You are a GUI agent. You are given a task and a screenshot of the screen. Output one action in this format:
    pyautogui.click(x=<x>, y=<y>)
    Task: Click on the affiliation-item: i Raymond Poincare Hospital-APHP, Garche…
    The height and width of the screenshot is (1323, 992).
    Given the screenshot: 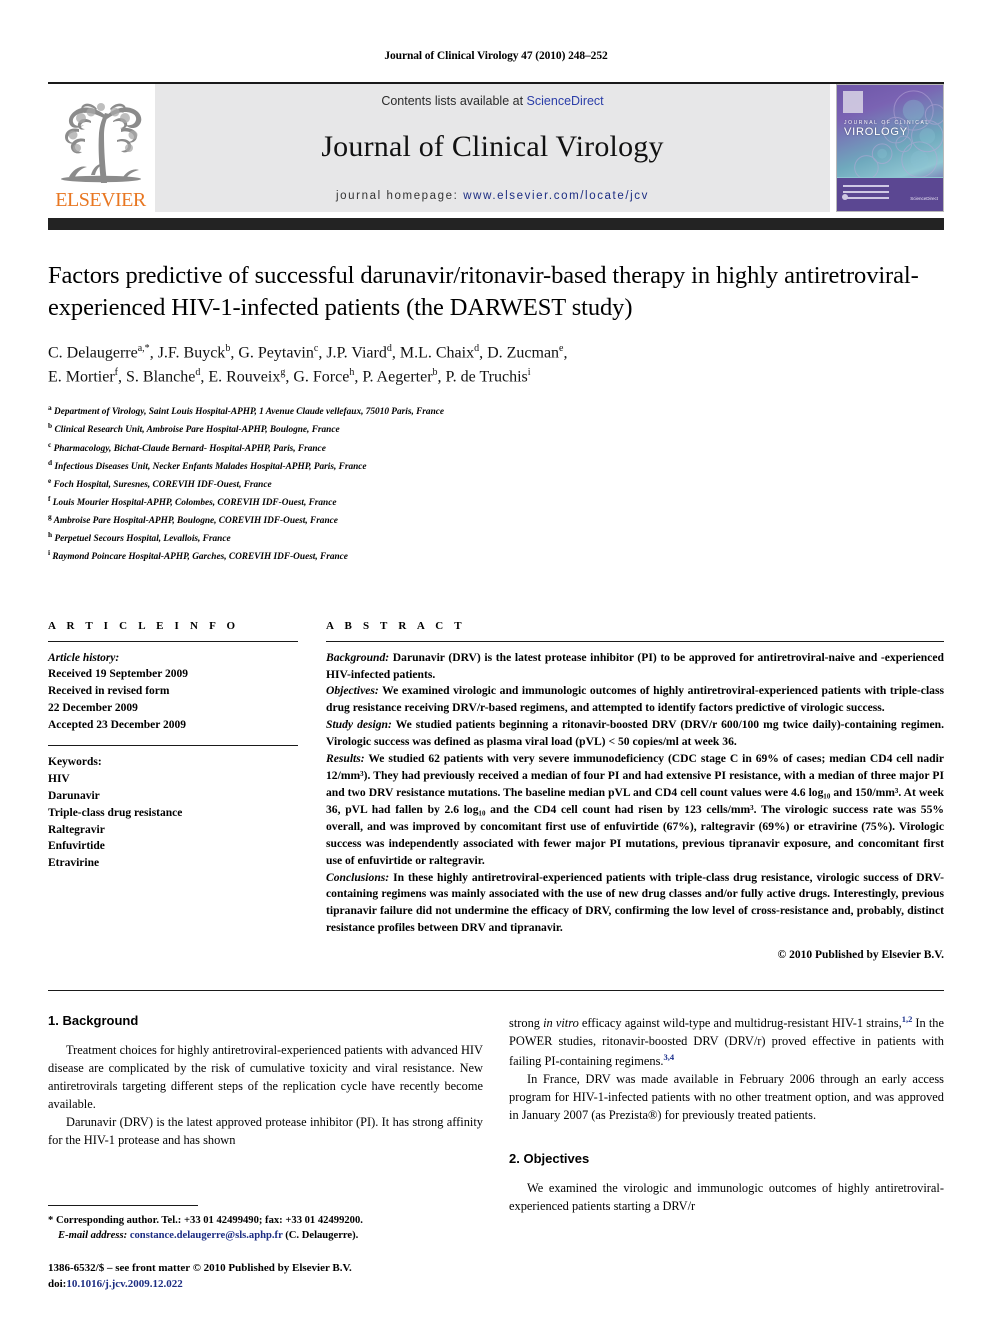 What is the action you would take?
    pyautogui.click(x=496, y=556)
    